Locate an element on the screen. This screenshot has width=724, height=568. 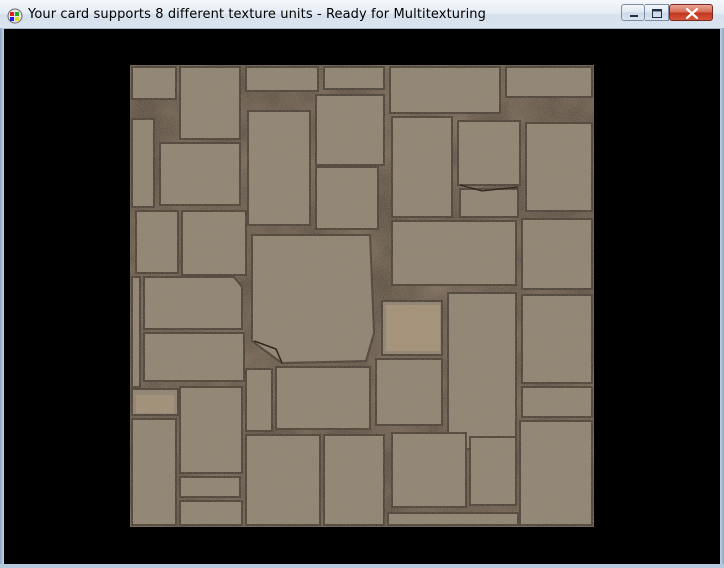
maximize-icon is located at coordinates (657, 13).